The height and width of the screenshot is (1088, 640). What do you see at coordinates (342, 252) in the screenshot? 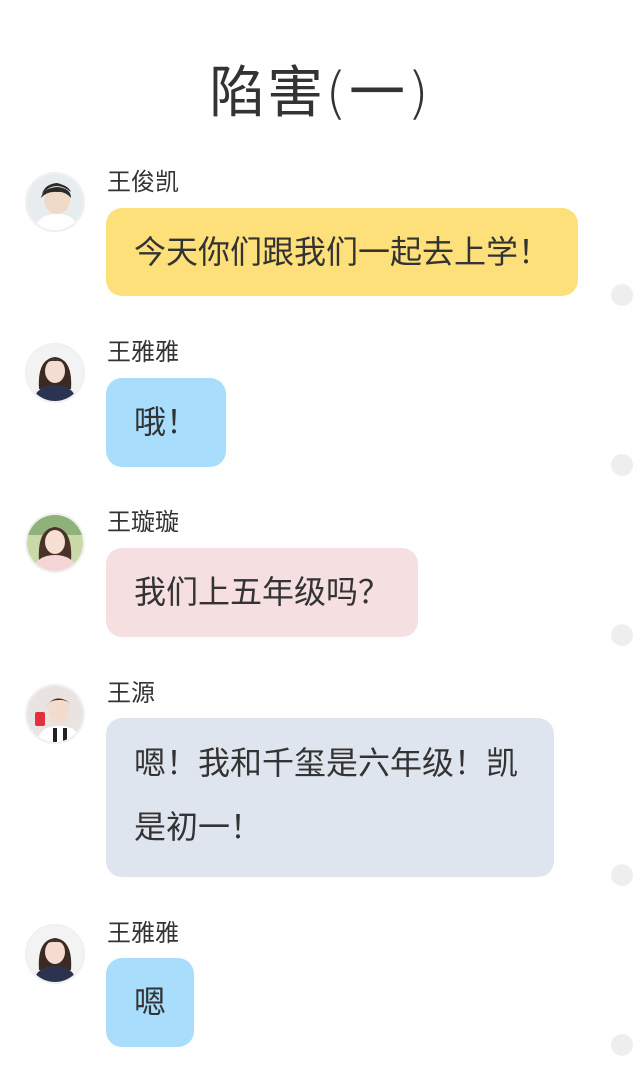
I see `message-bubble: 今天你们跟我们一起去上学！` at bounding box center [342, 252].